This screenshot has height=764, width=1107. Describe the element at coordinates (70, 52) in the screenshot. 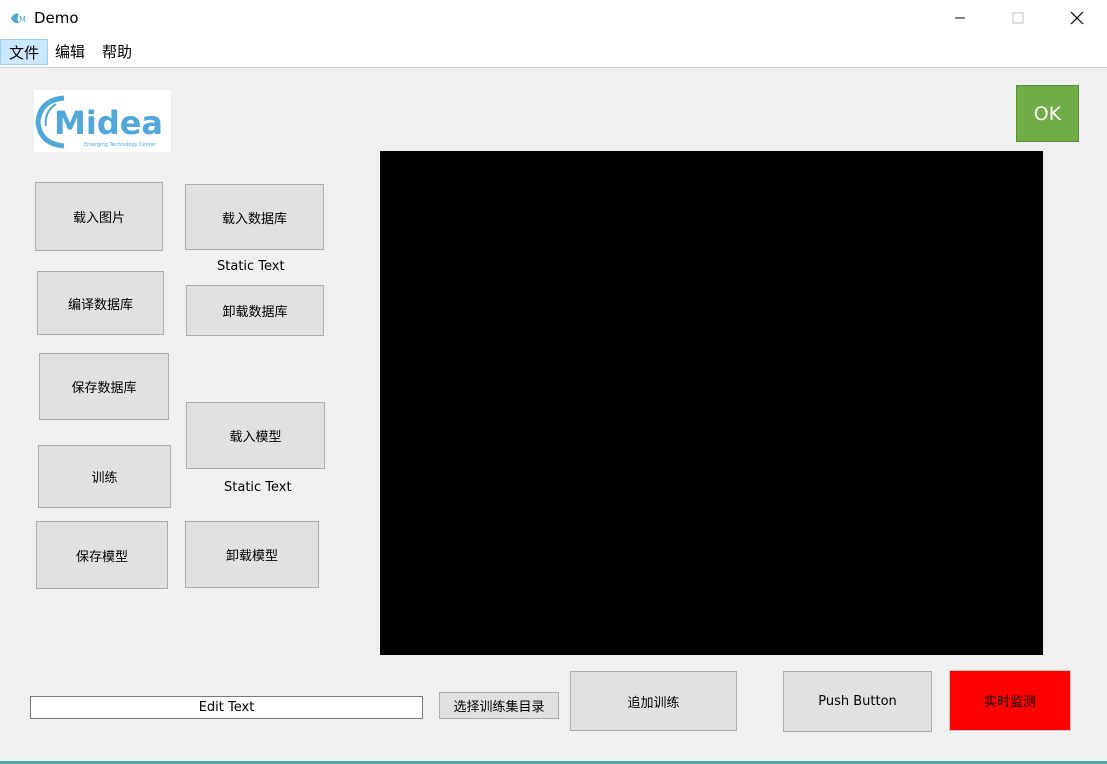

I see `menu-edit: 编辑` at that location.